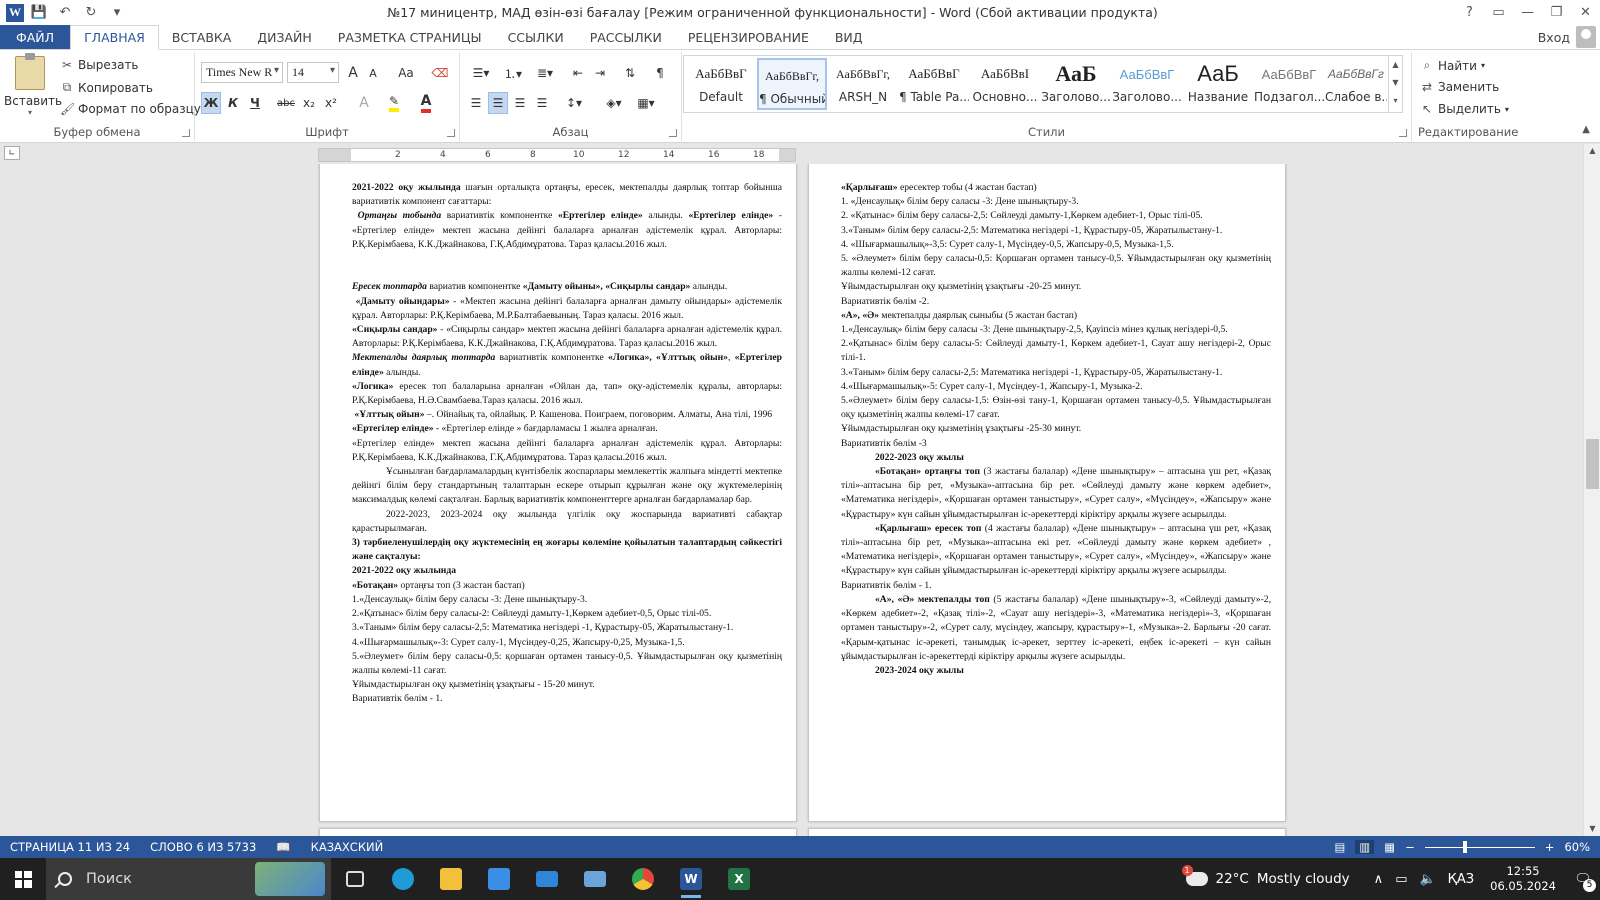 The image size is (1600, 900). What do you see at coordinates (117, 13) in the screenshot?
I see `customize-qat-icon: ▾` at bounding box center [117, 13].